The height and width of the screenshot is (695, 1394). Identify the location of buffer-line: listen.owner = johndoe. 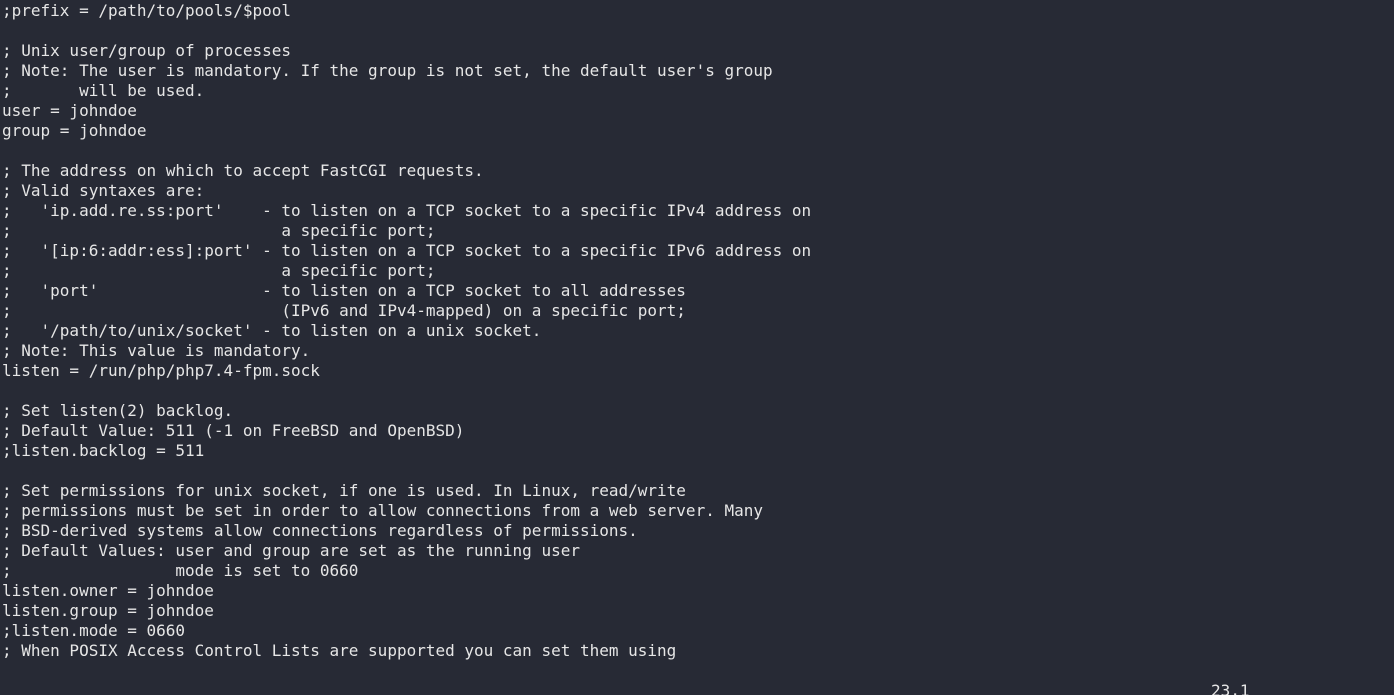
(698, 591).